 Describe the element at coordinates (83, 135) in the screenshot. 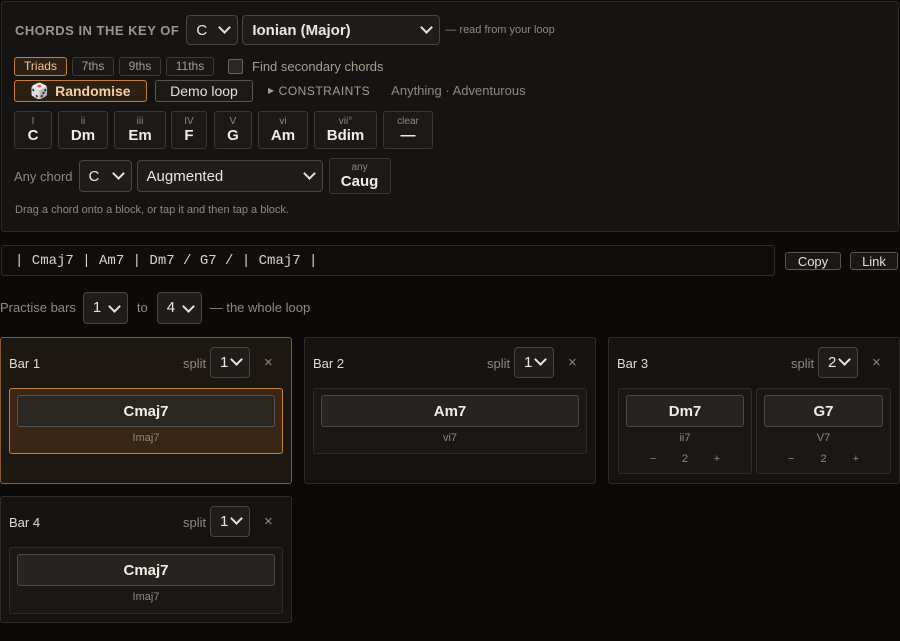

I see `degree-chord: Dm` at that location.